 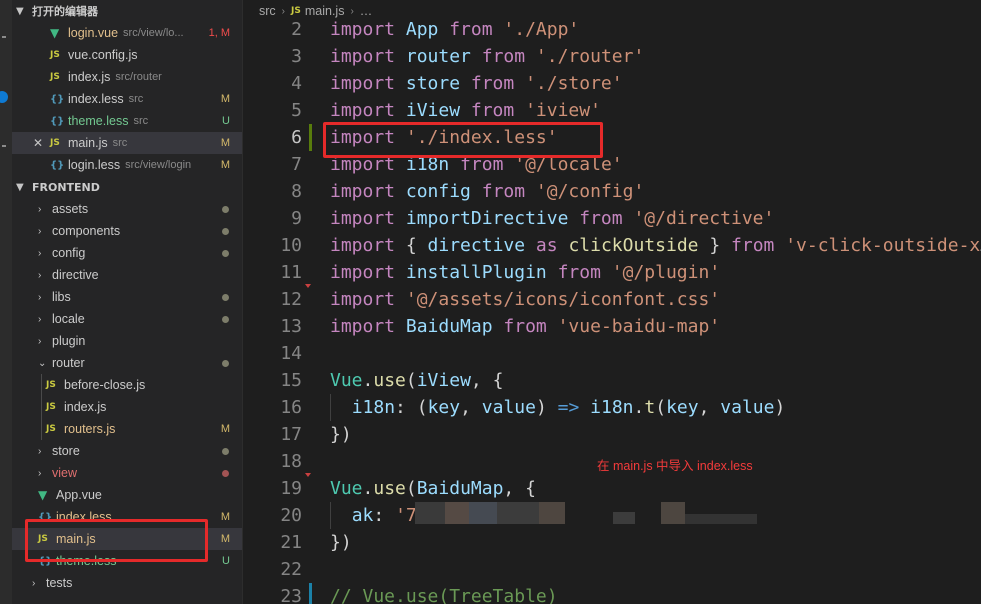 What do you see at coordinates (291, 272) in the screenshot?
I see `line-number: 11` at bounding box center [291, 272].